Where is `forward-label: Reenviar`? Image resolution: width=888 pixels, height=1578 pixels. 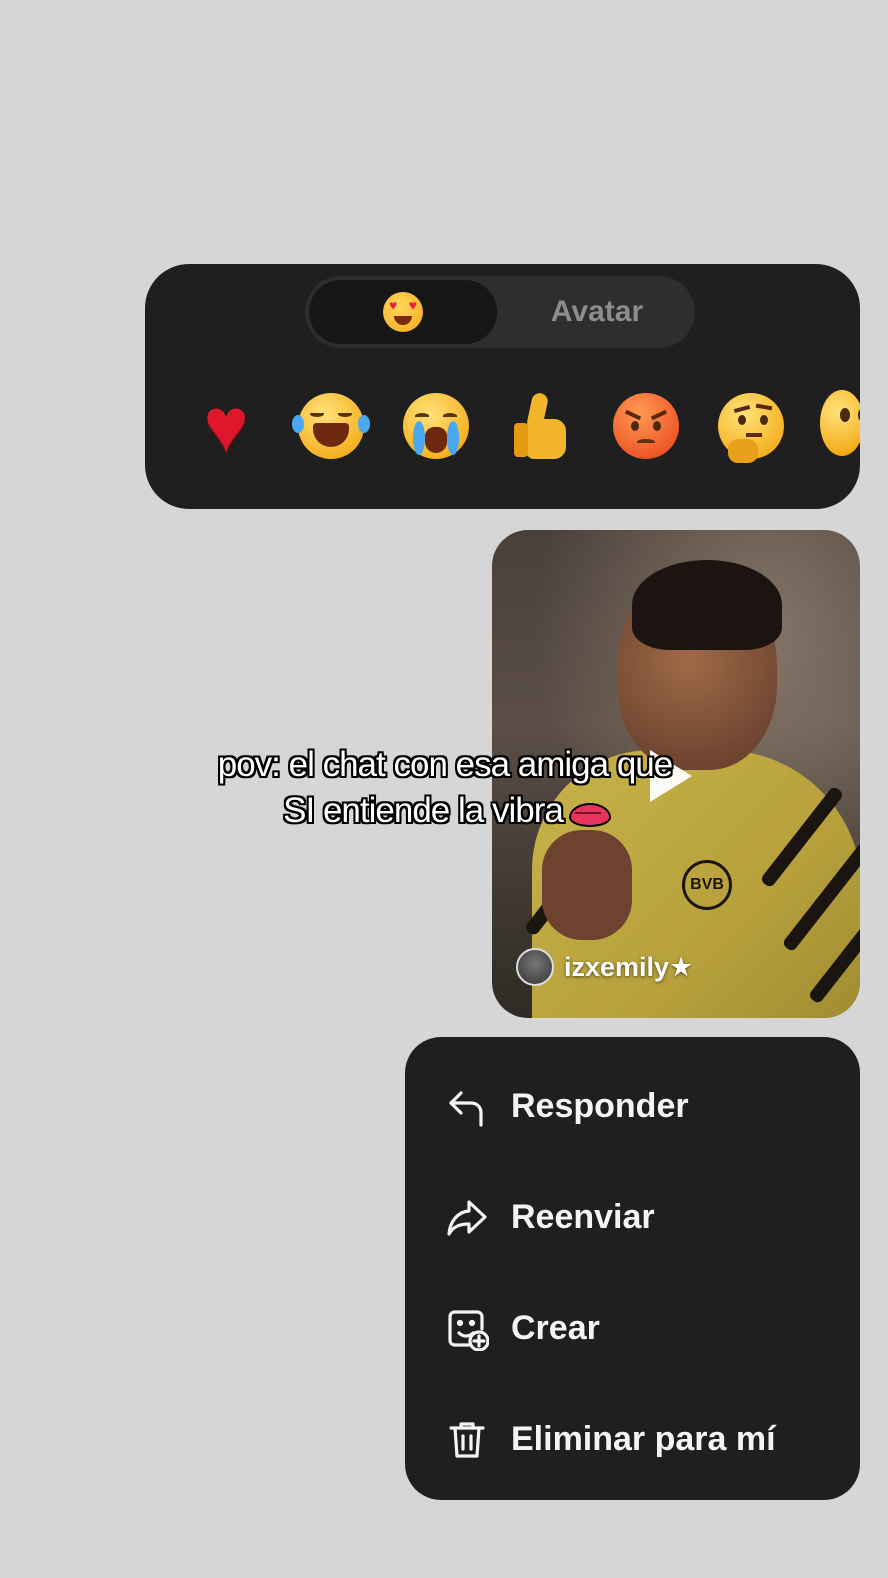
forward-label: Reenviar is located at coordinates (583, 1217).